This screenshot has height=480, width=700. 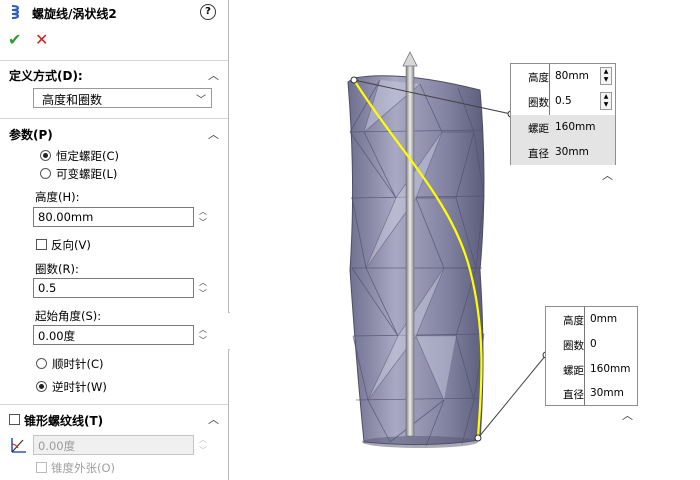 I want to click on revolutions-input: 0.5, so click(x=113, y=288).